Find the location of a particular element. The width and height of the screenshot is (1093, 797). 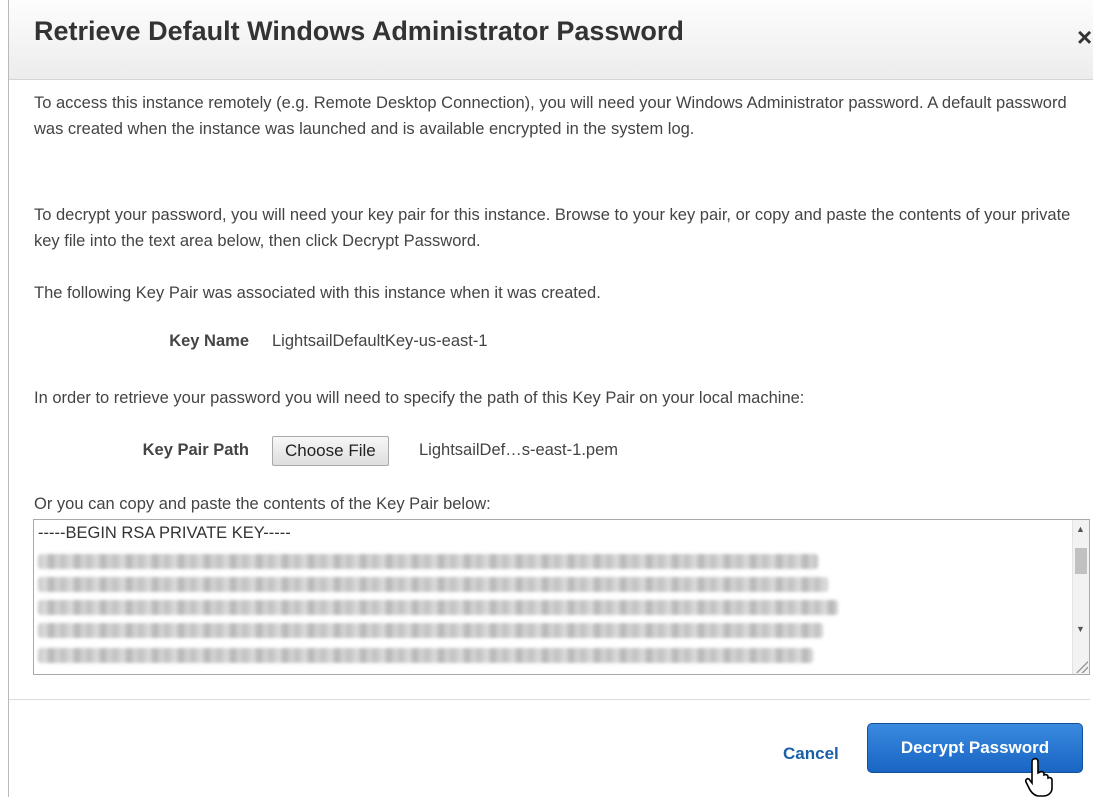

resize-grip-icon is located at coordinates (1082, 667).